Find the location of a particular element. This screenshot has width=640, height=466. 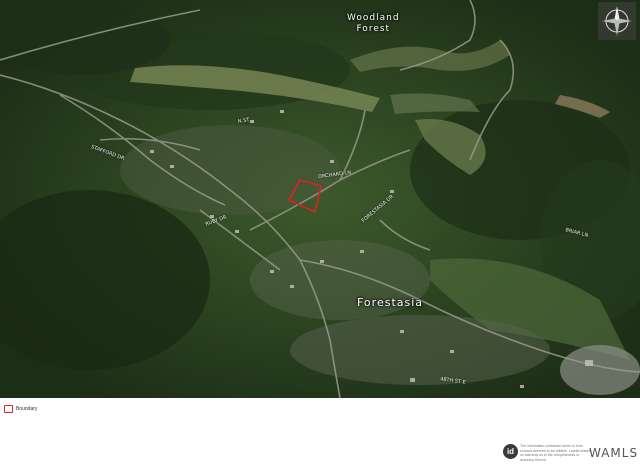

compass-rose-icon is located at coordinates (617, 21).